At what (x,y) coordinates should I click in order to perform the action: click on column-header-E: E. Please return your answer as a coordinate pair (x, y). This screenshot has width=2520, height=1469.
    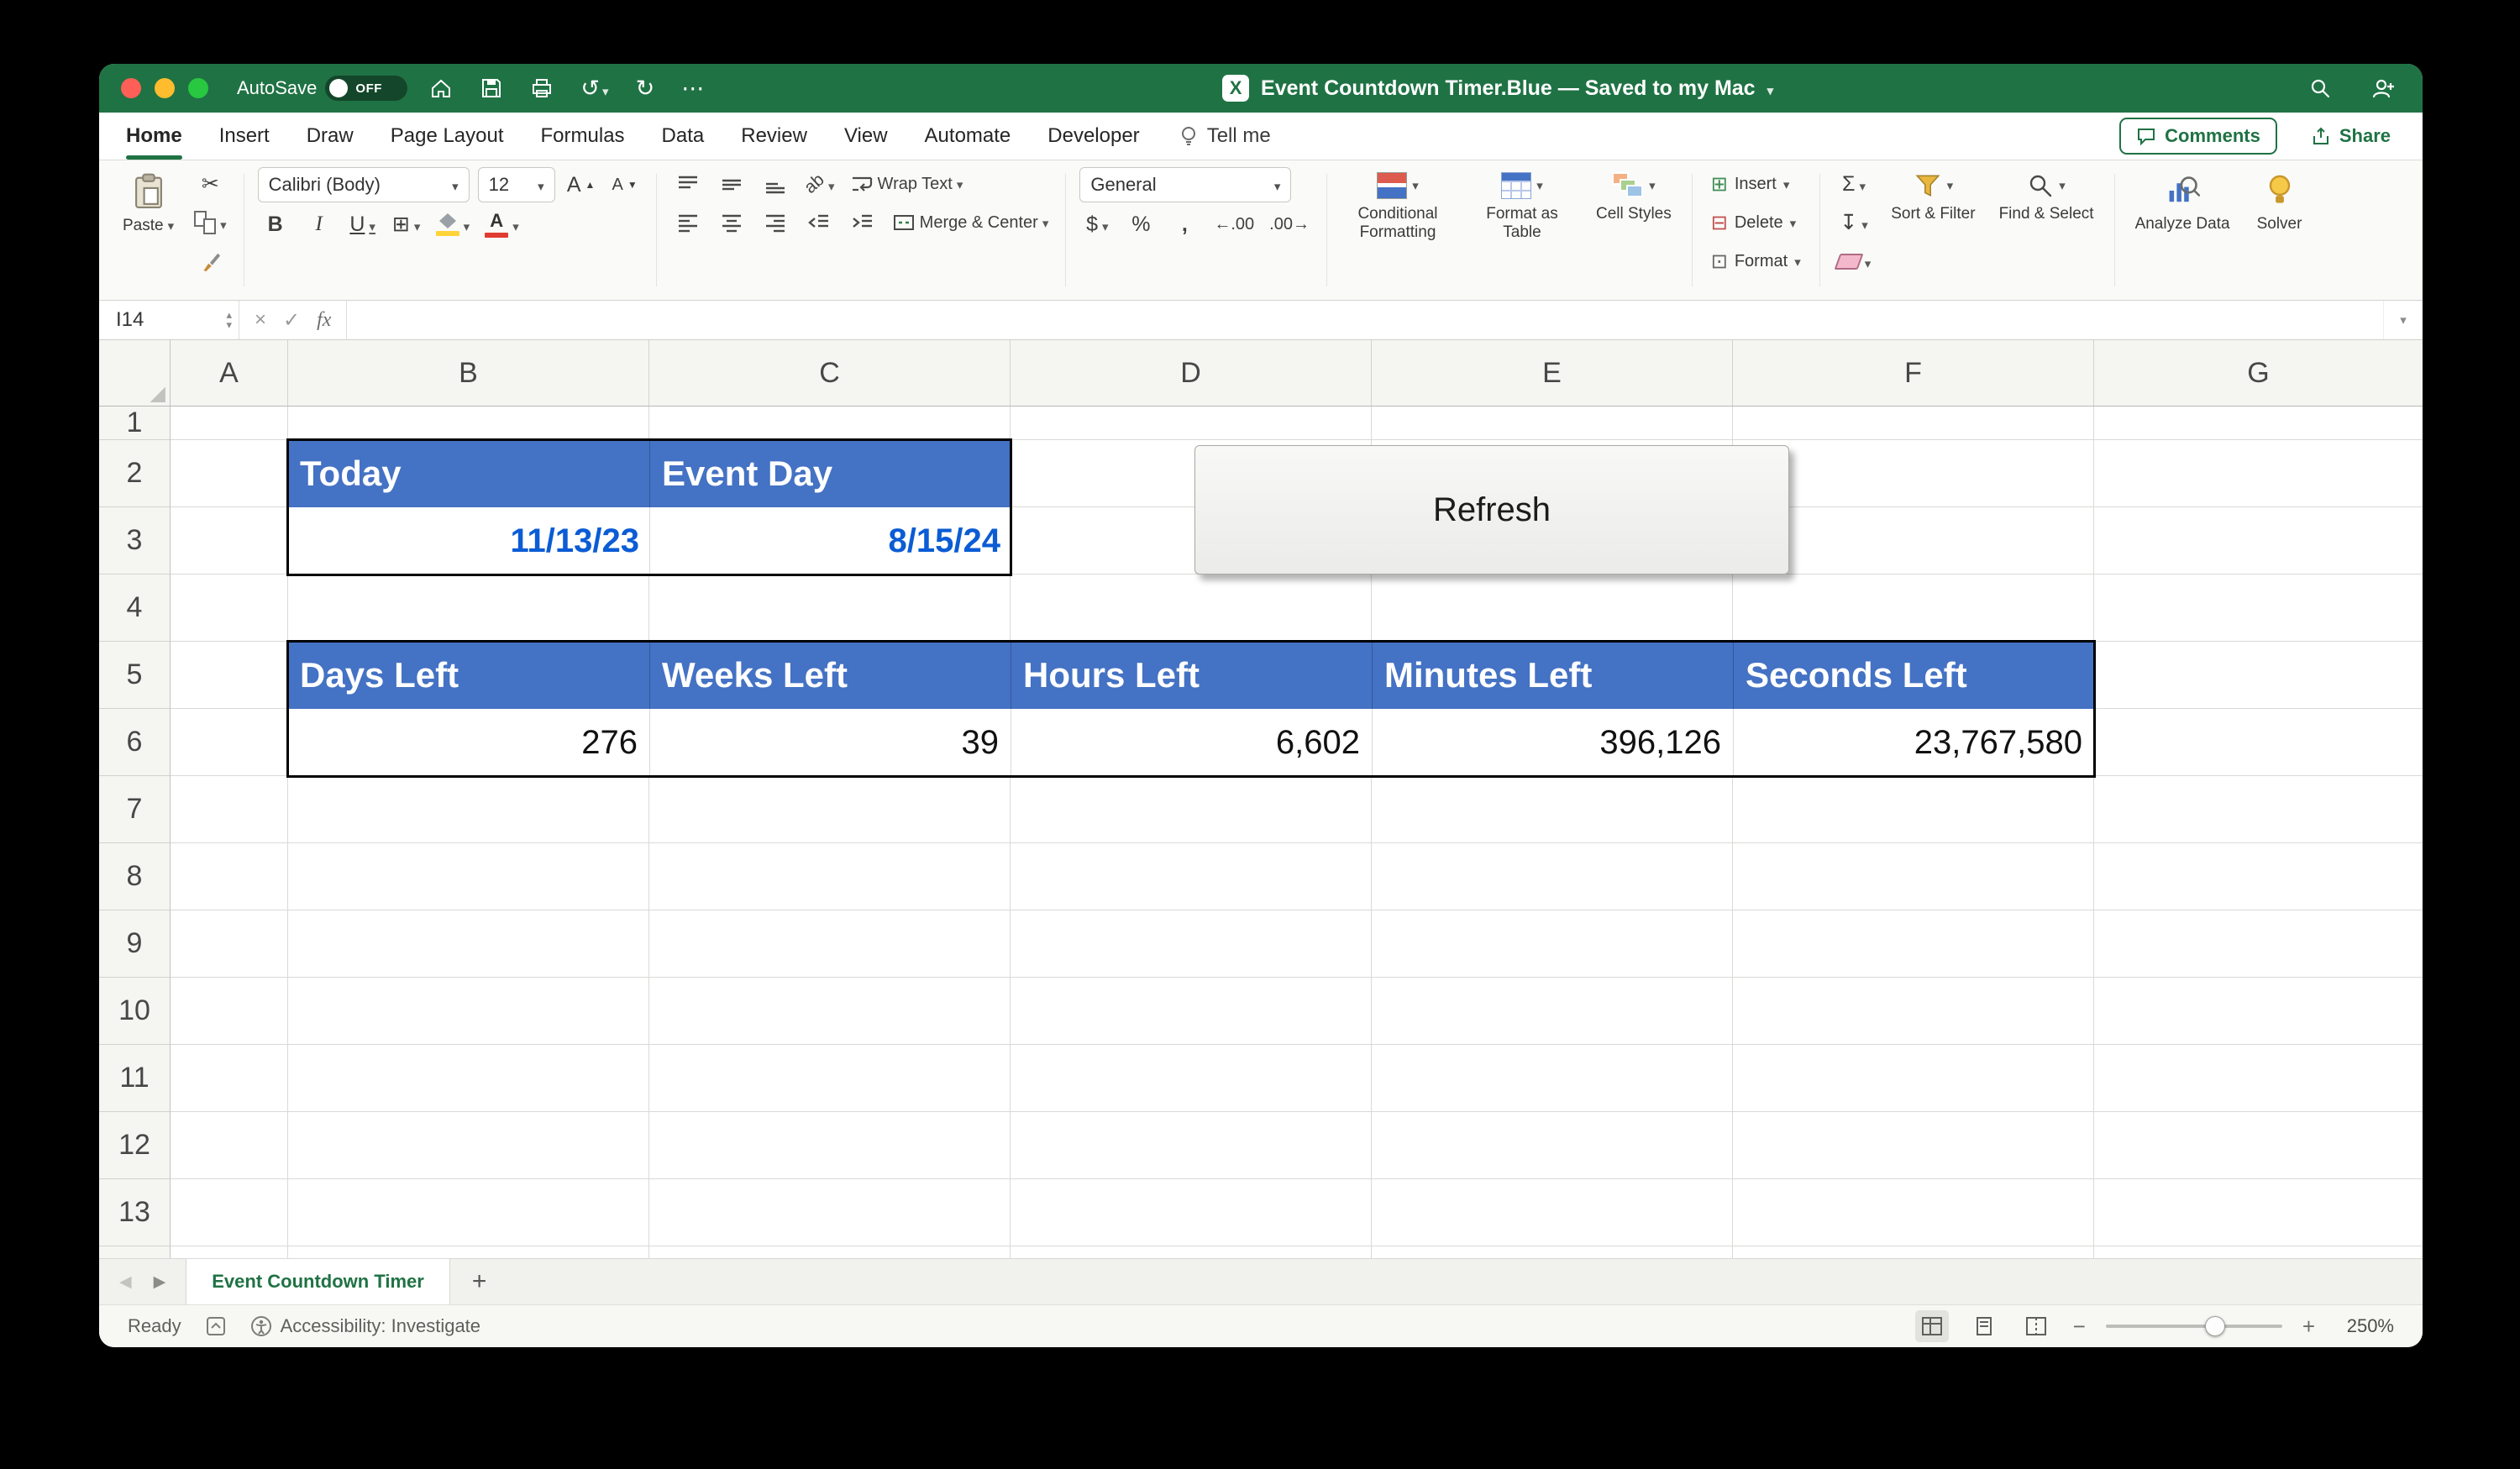
    Looking at the image, I should click on (1552, 373).